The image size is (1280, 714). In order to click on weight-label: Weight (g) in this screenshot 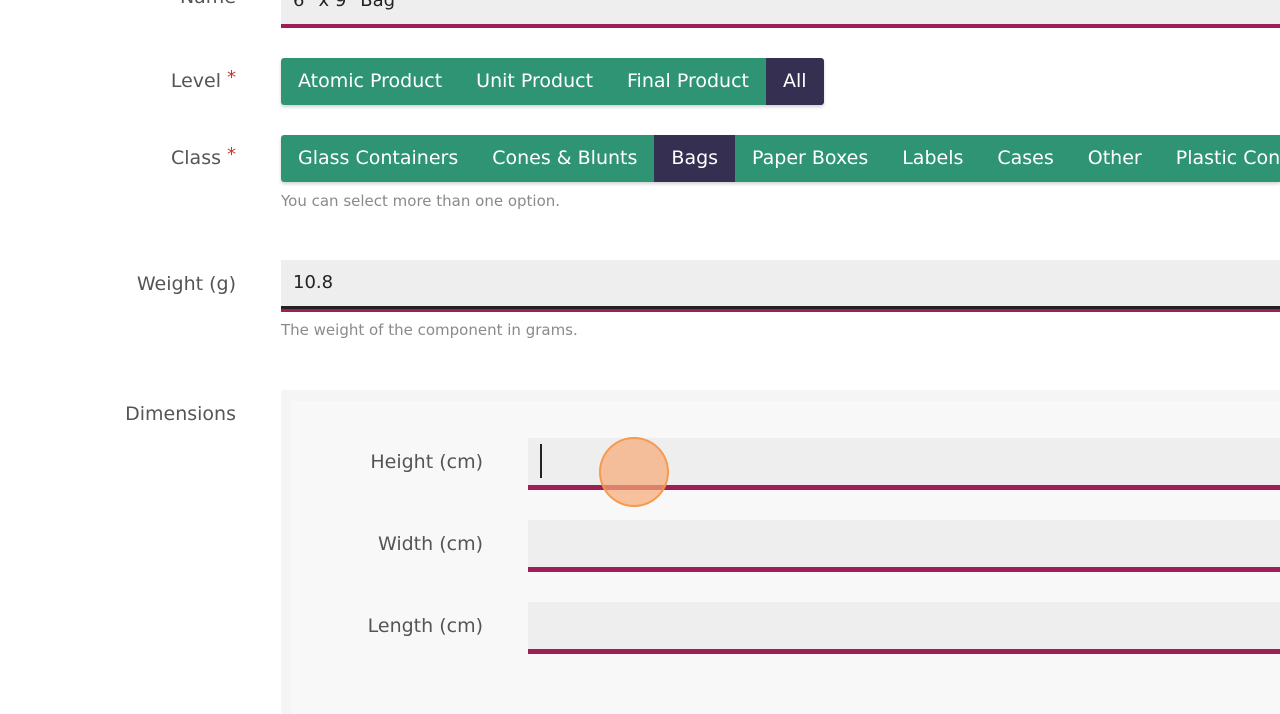, I will do `click(186, 284)`.